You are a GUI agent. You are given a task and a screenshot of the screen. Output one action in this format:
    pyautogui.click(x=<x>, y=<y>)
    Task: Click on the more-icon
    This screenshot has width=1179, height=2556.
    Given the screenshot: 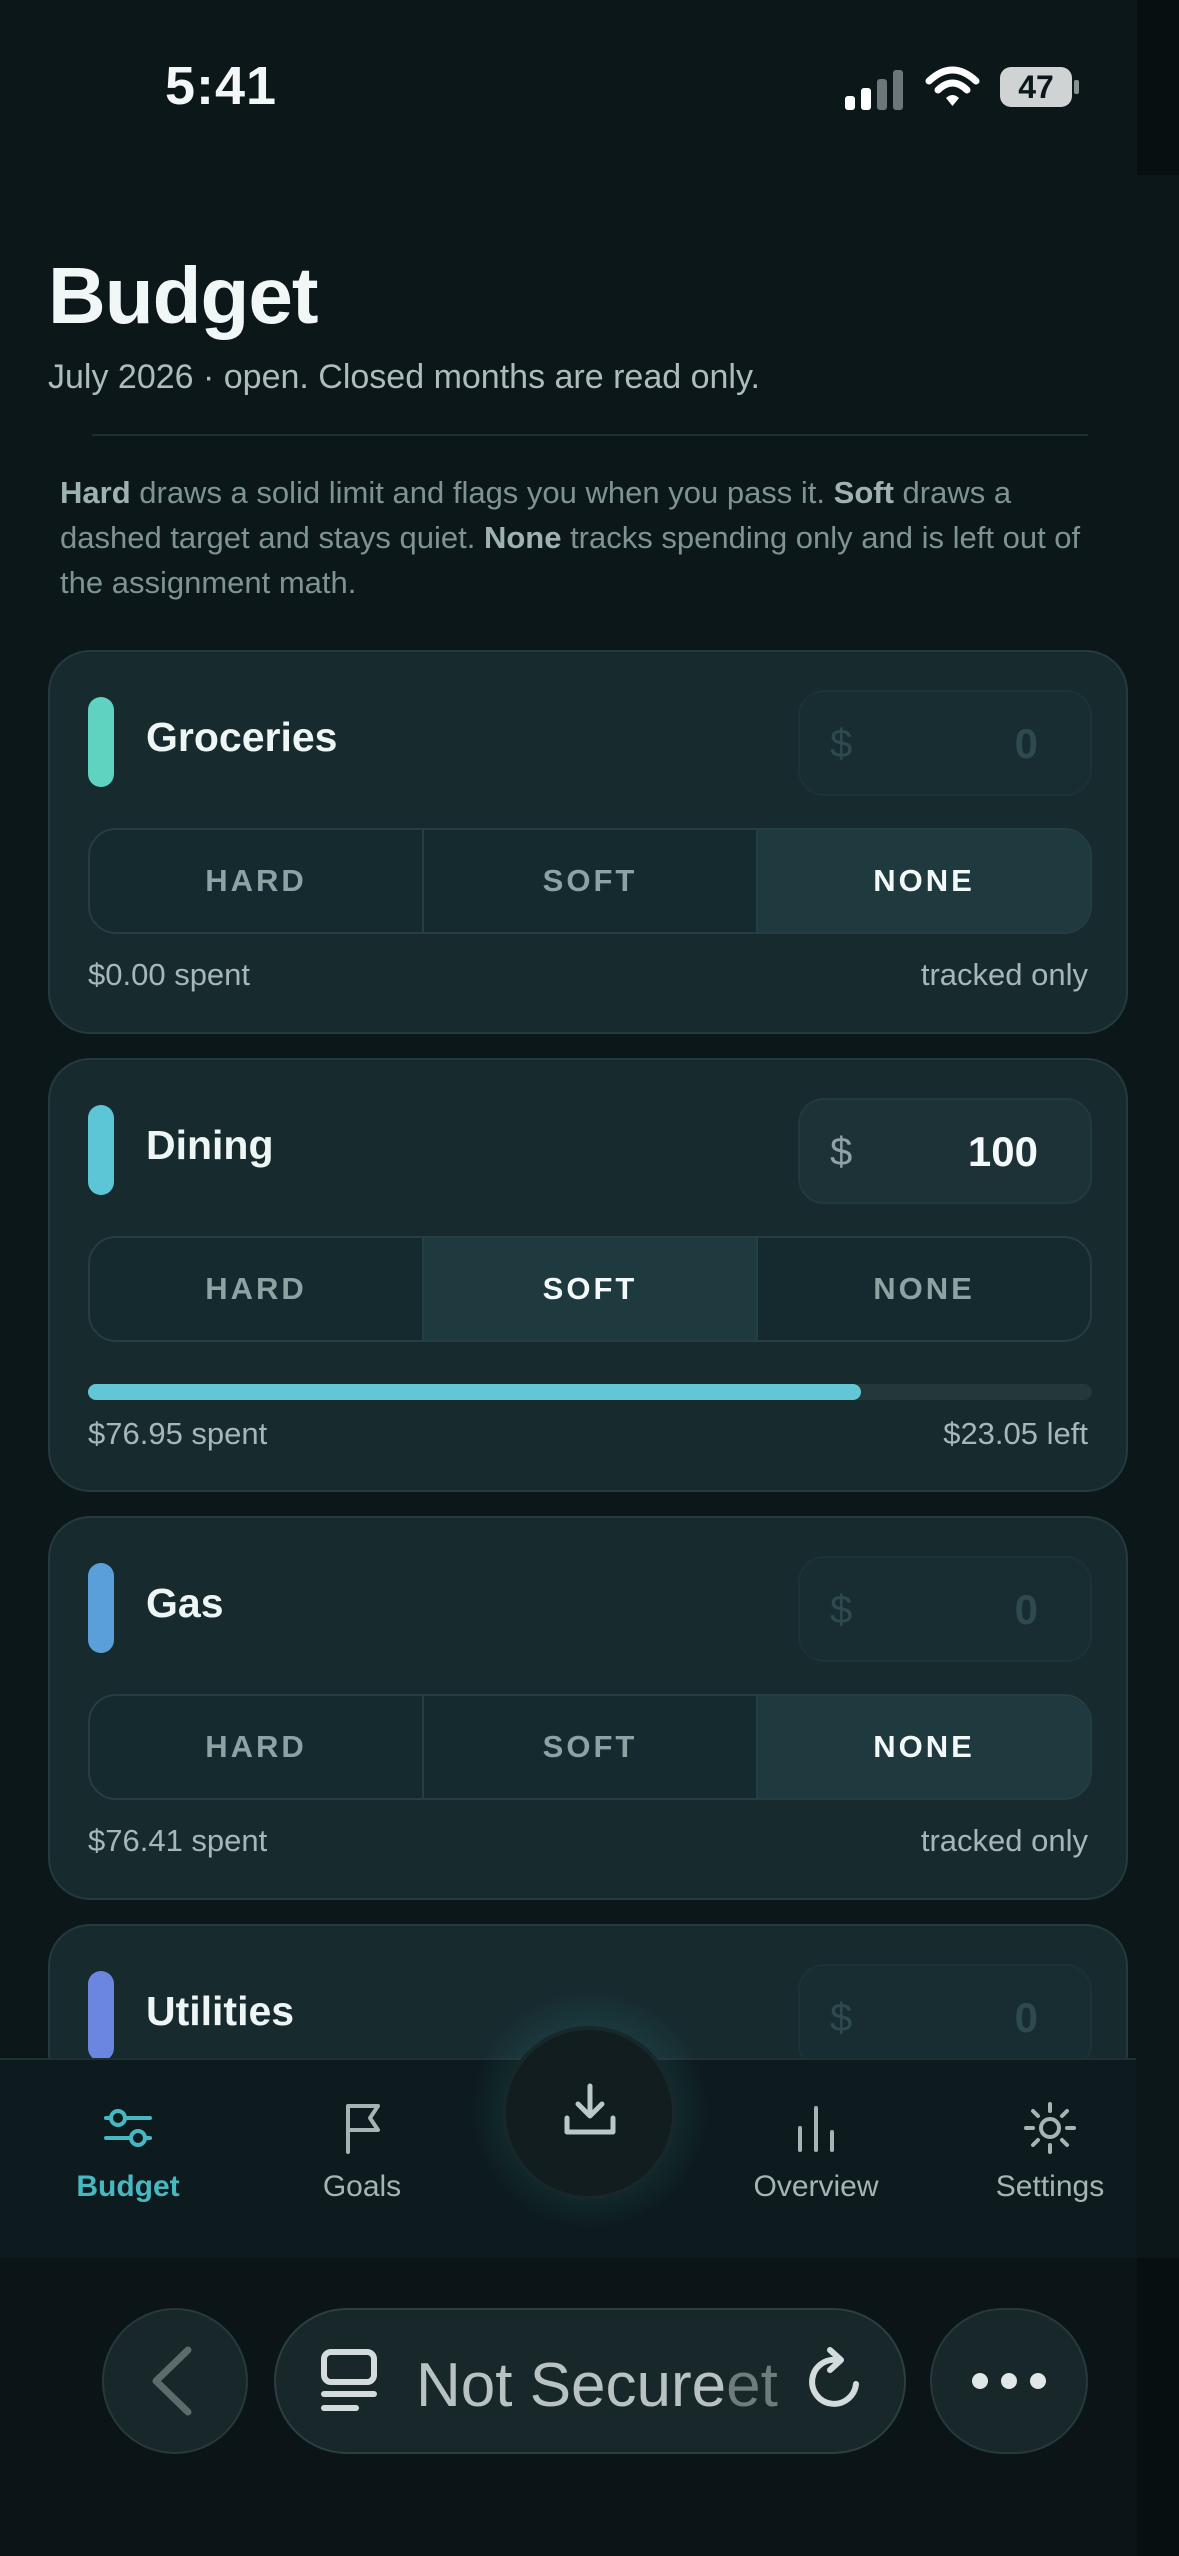 What is the action you would take?
    pyautogui.click(x=1009, y=2381)
    